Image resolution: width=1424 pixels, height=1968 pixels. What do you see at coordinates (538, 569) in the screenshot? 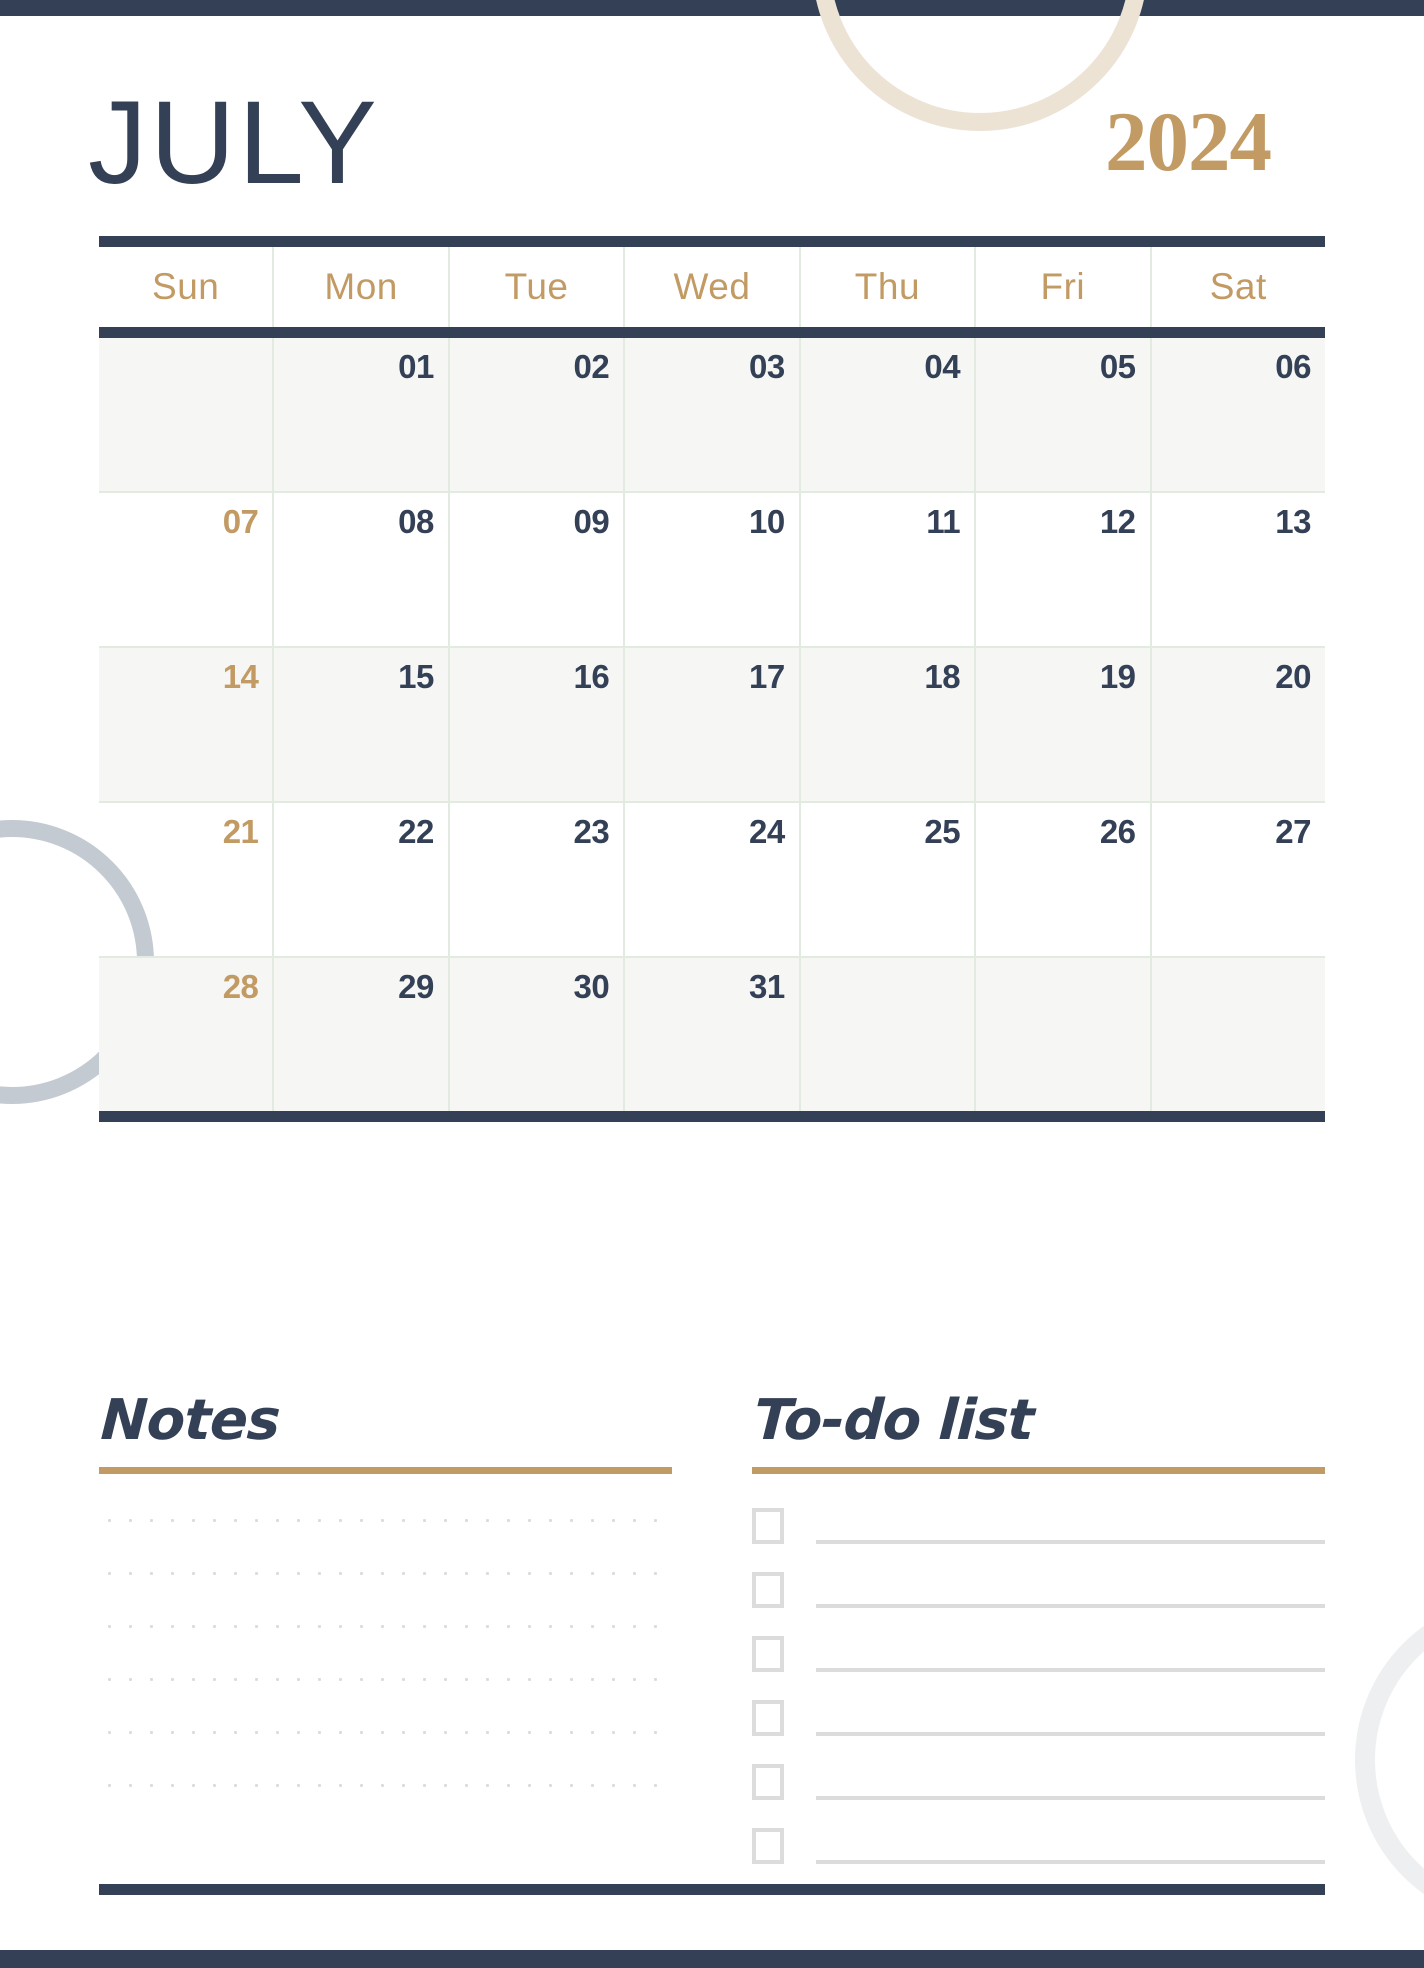
I see `calendar-day-cell-09: 09` at bounding box center [538, 569].